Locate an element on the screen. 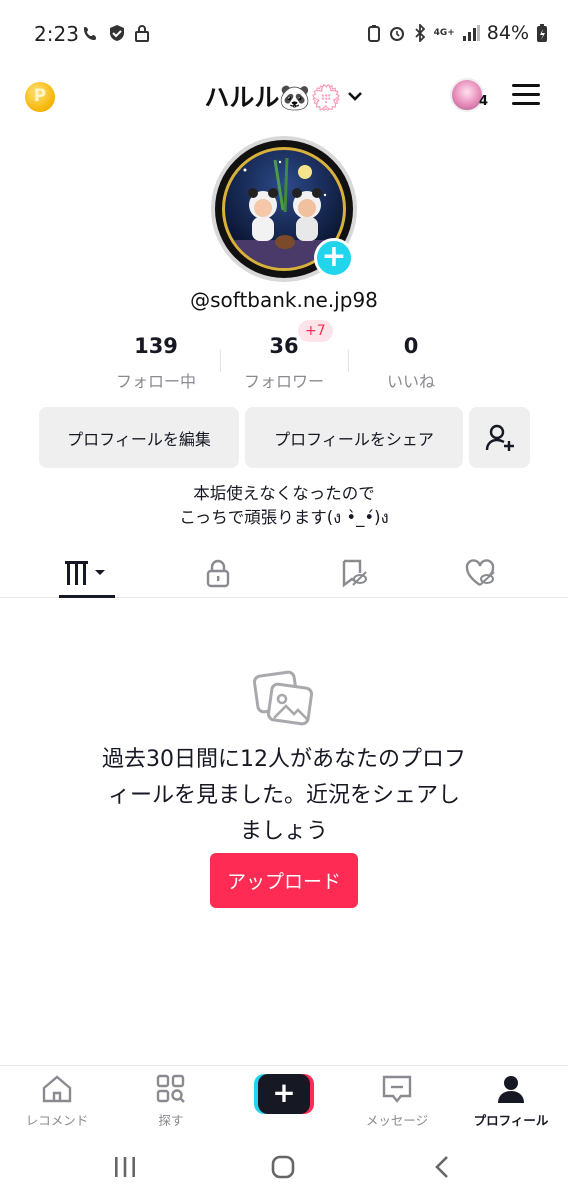 This screenshot has width=568, height=1200. nav-label: メッセージ is located at coordinates (397, 1120).